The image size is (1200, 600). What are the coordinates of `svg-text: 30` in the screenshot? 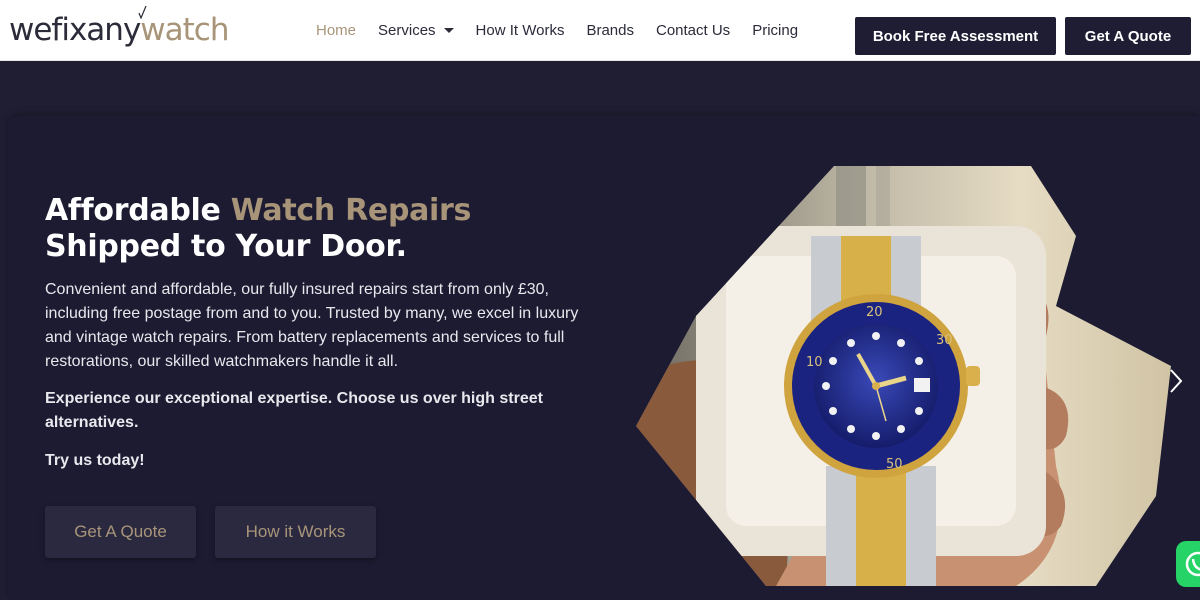 It's located at (944, 340).